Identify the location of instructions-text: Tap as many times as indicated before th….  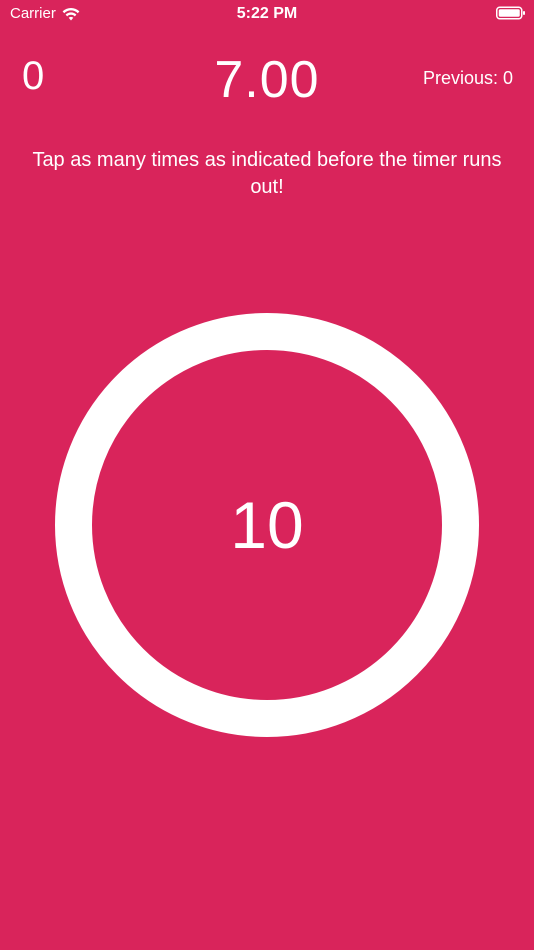
(267, 173).